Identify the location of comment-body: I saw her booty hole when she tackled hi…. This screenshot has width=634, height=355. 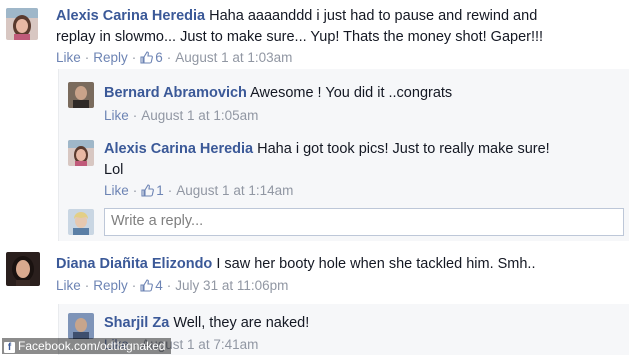
(376, 264).